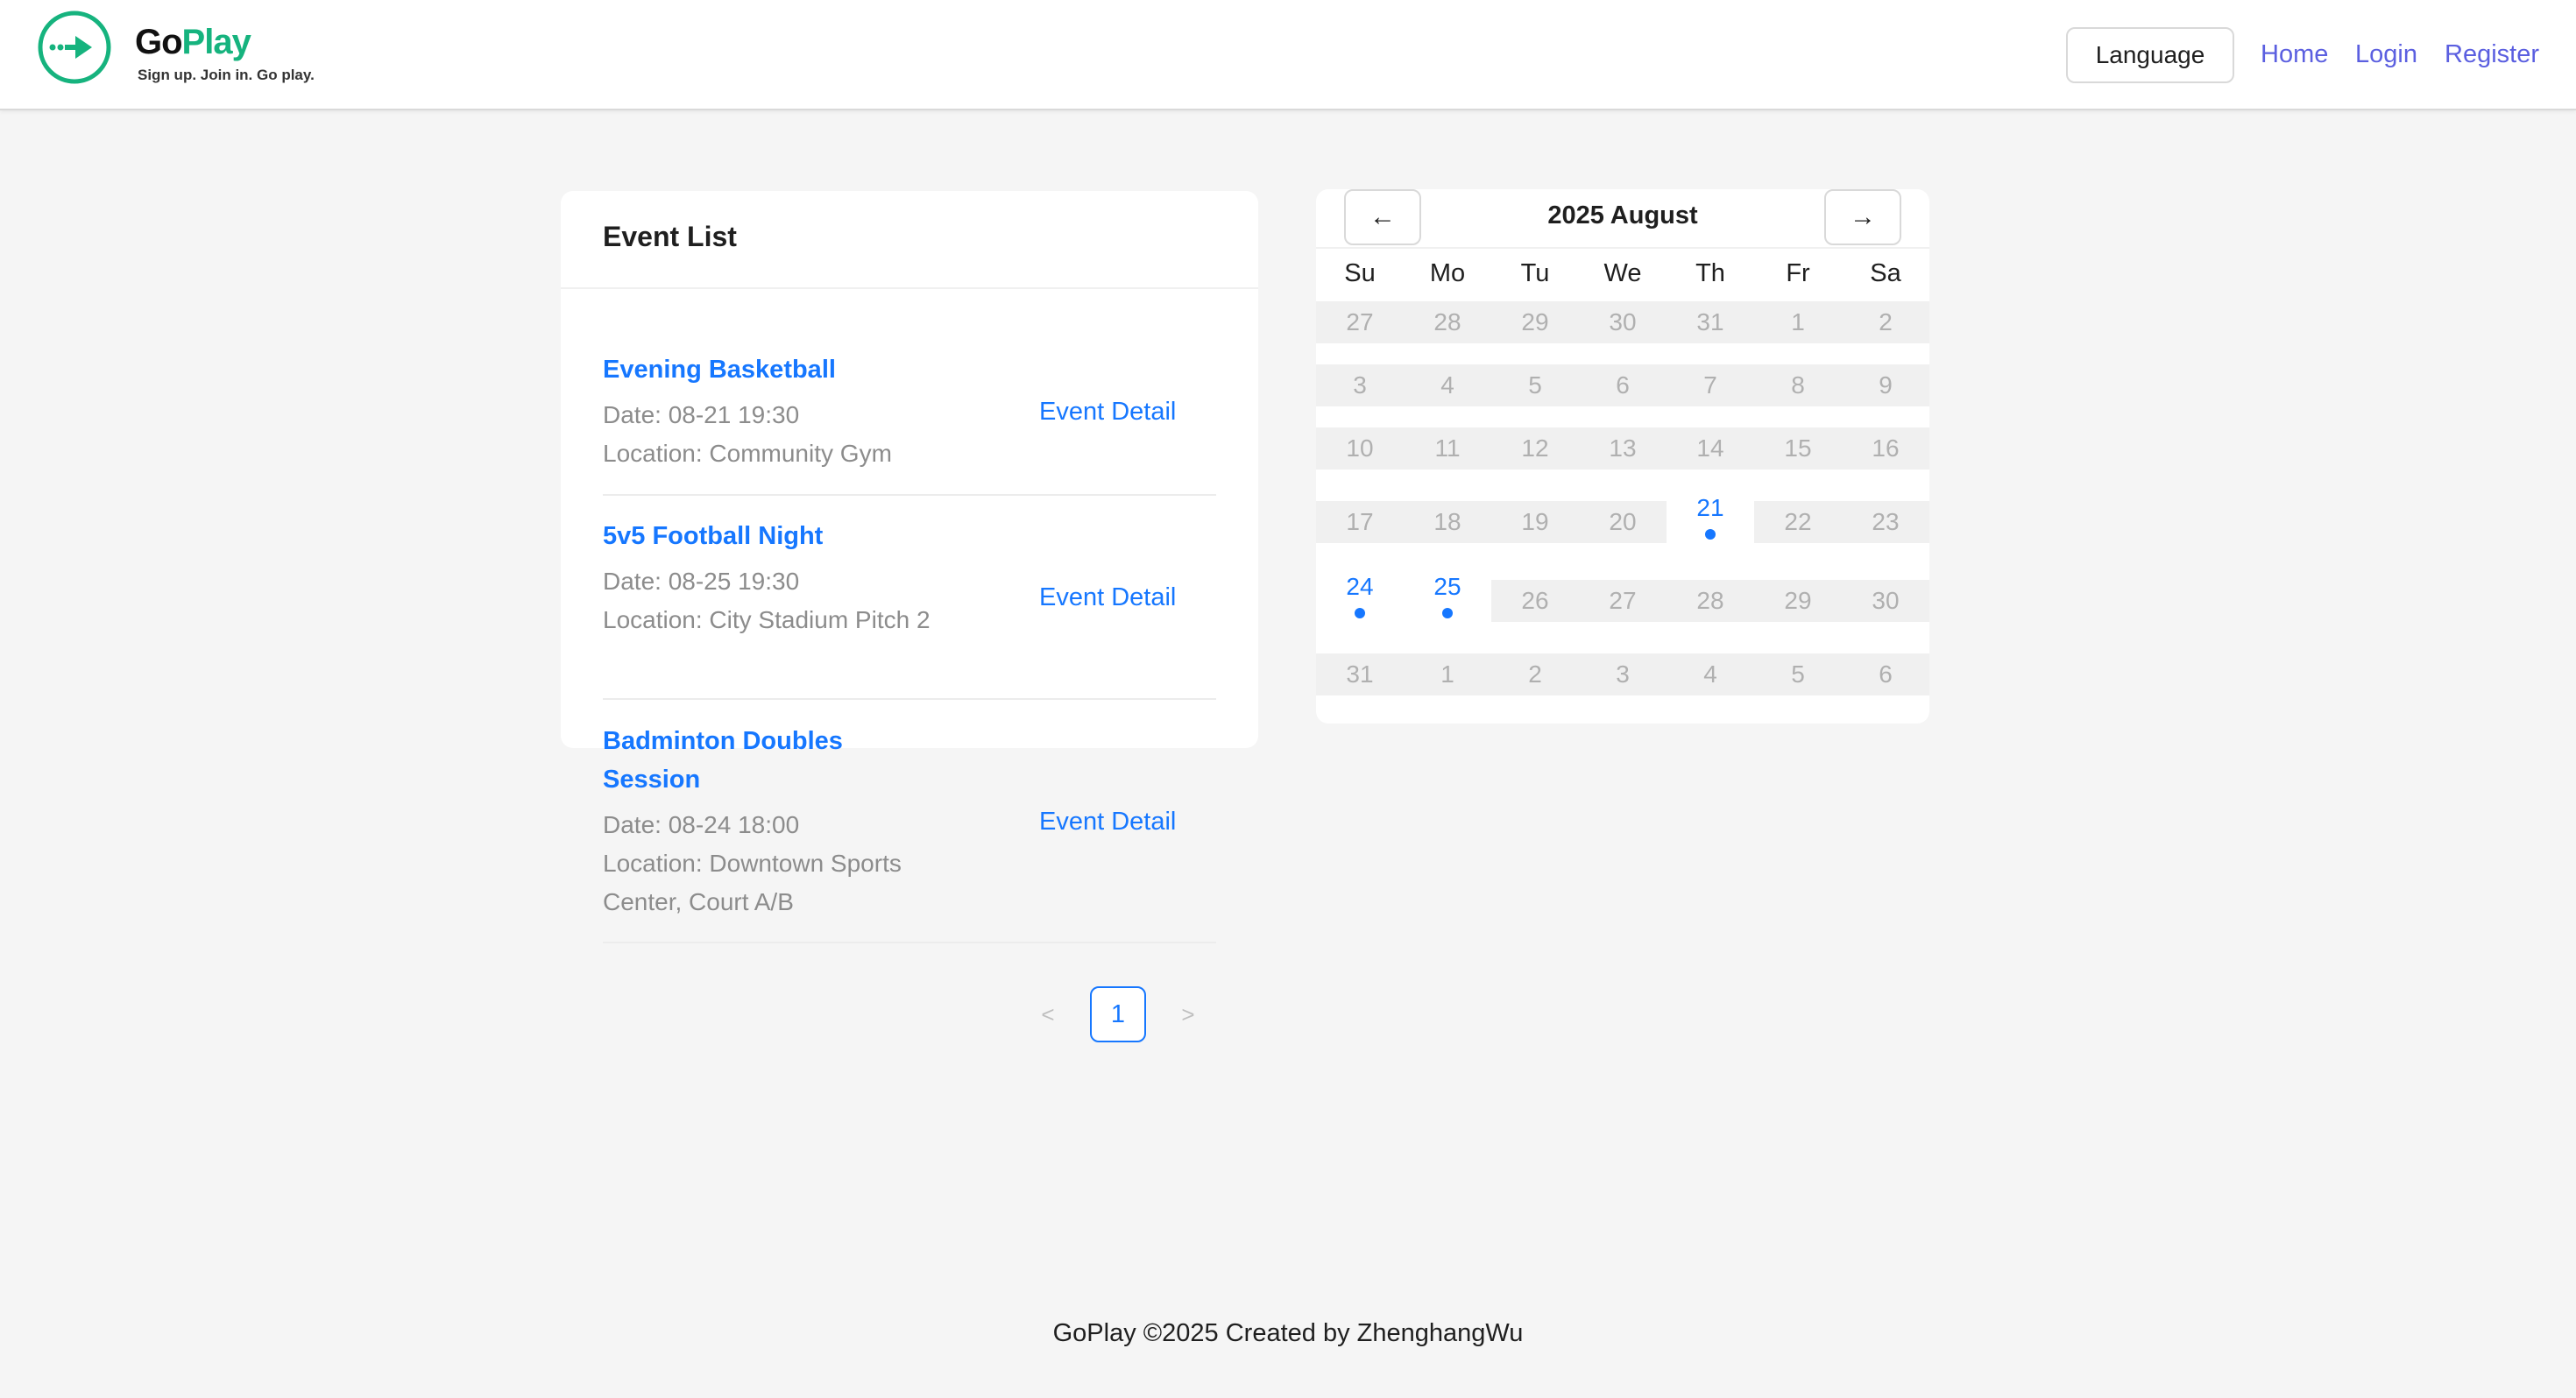  Describe the element at coordinates (1885, 522) in the screenshot. I see `calendar-day-cell: 23` at that location.